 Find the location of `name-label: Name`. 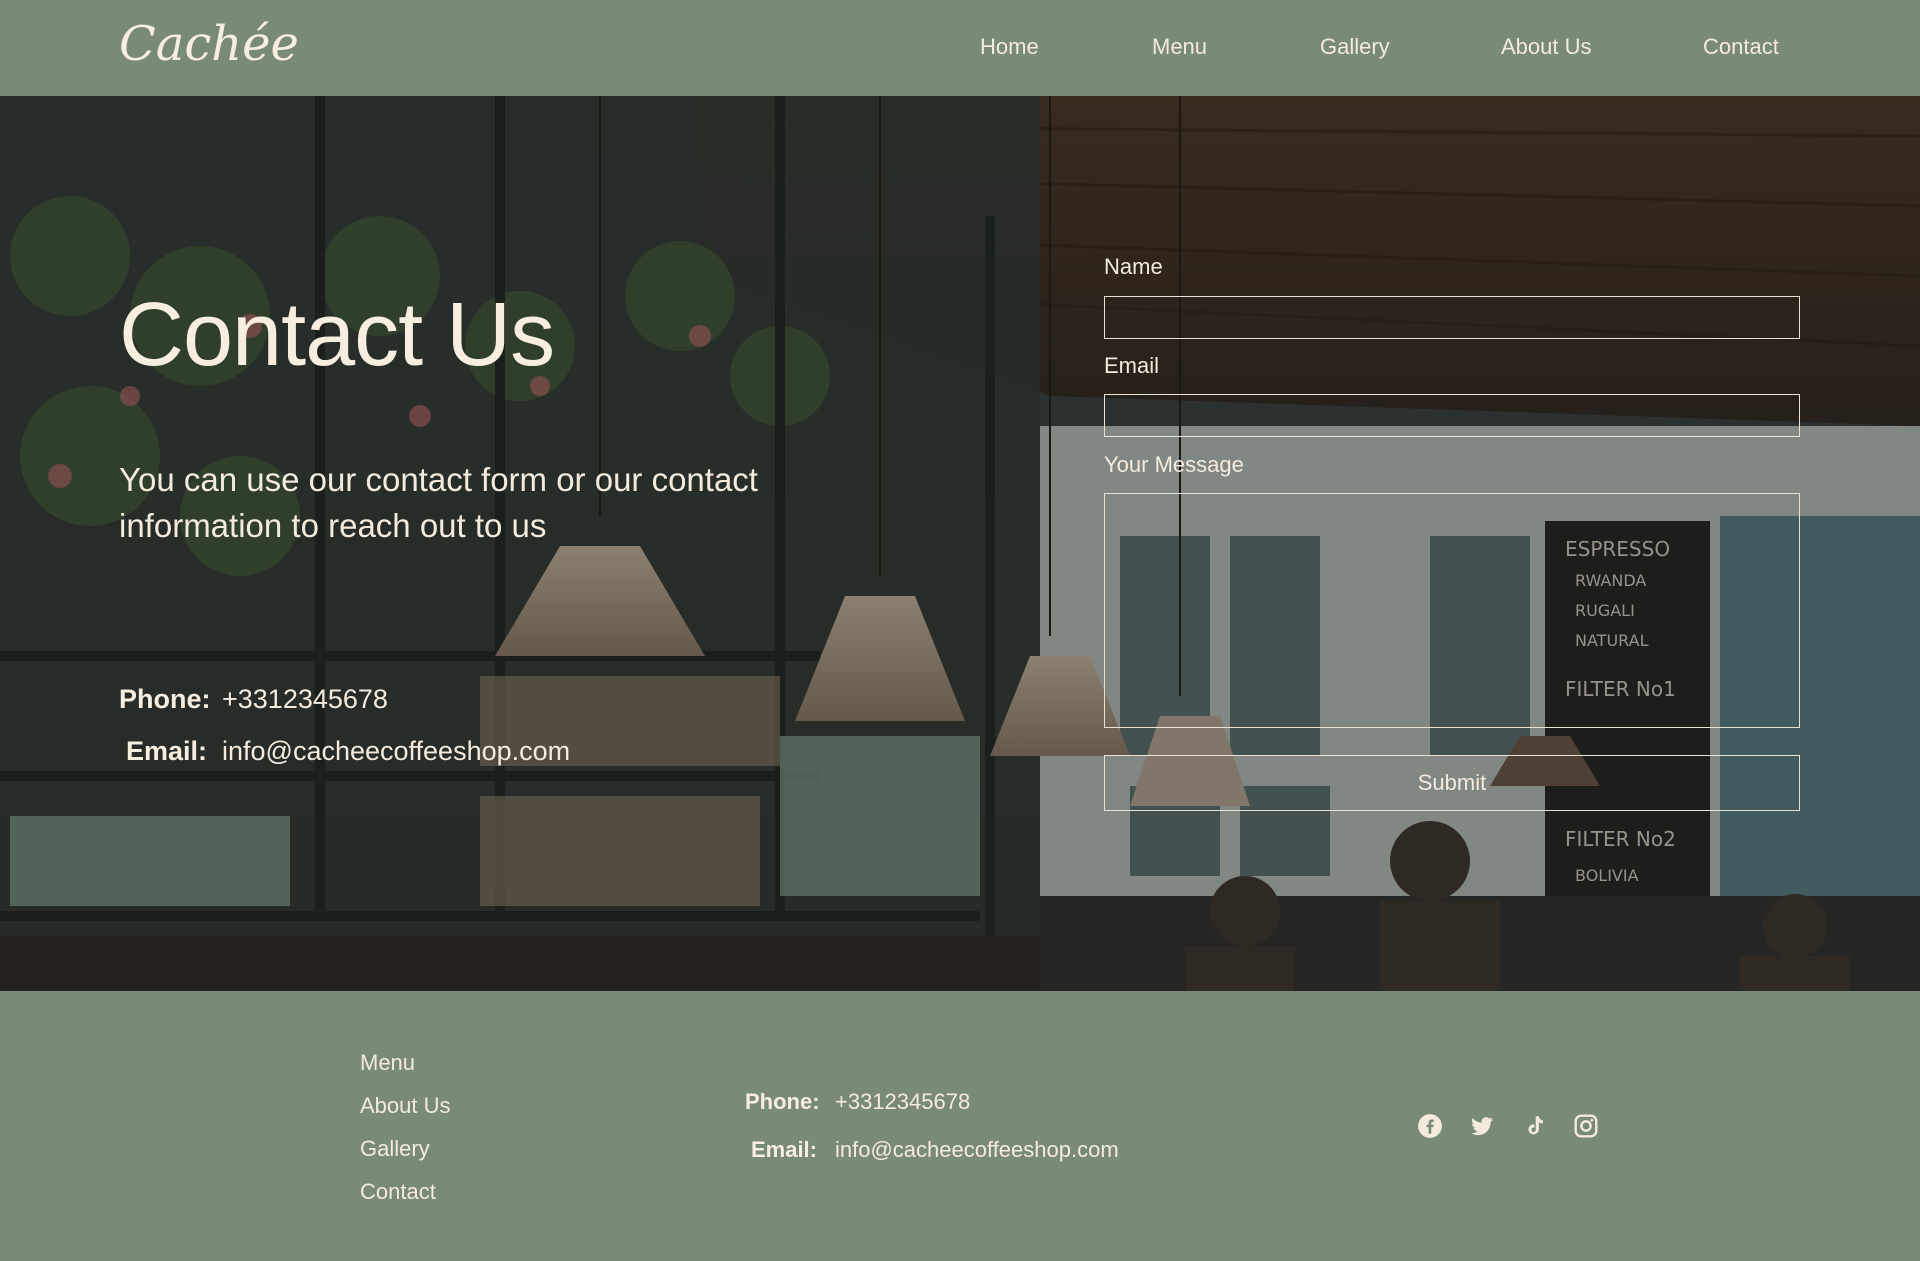

name-label: Name is located at coordinates (1133, 266).